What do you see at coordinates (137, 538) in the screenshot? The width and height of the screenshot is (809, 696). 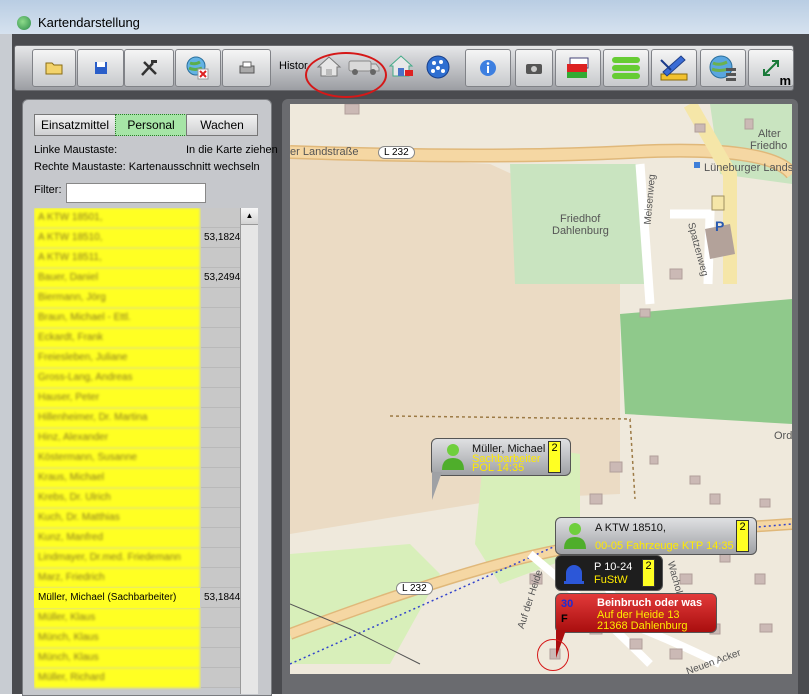 I see `list-item: Kunz, Manfred` at bounding box center [137, 538].